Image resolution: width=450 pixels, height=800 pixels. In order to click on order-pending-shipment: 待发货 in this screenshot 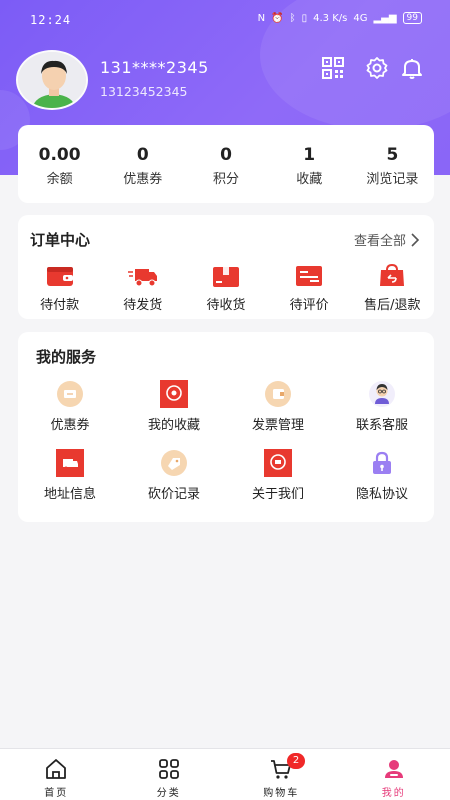, I will do `click(143, 288)`.